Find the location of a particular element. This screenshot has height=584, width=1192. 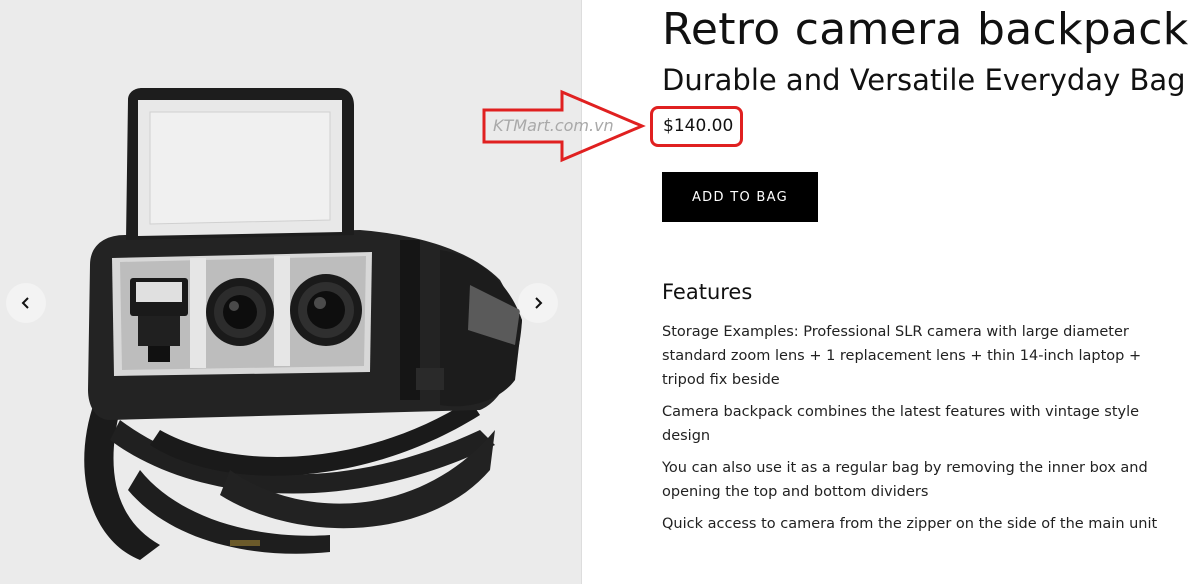

price-highlight-box is located at coordinates (696, 126).